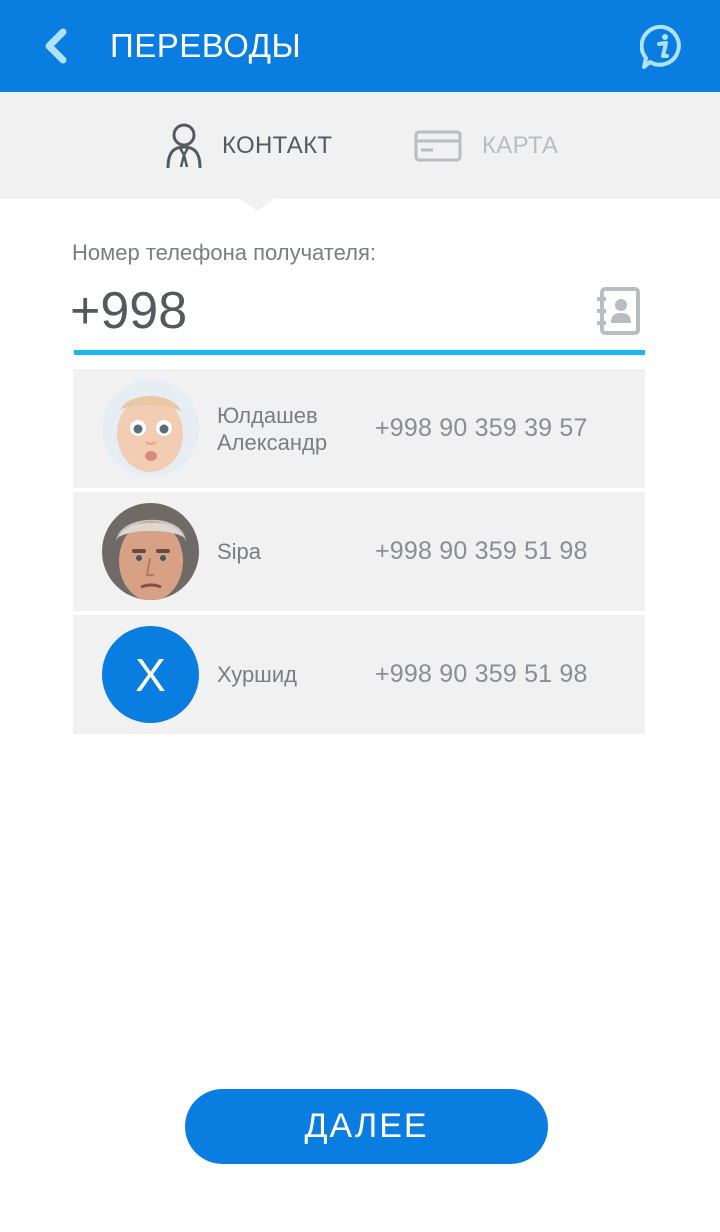  I want to click on chevron-left-icon, so click(56, 46).